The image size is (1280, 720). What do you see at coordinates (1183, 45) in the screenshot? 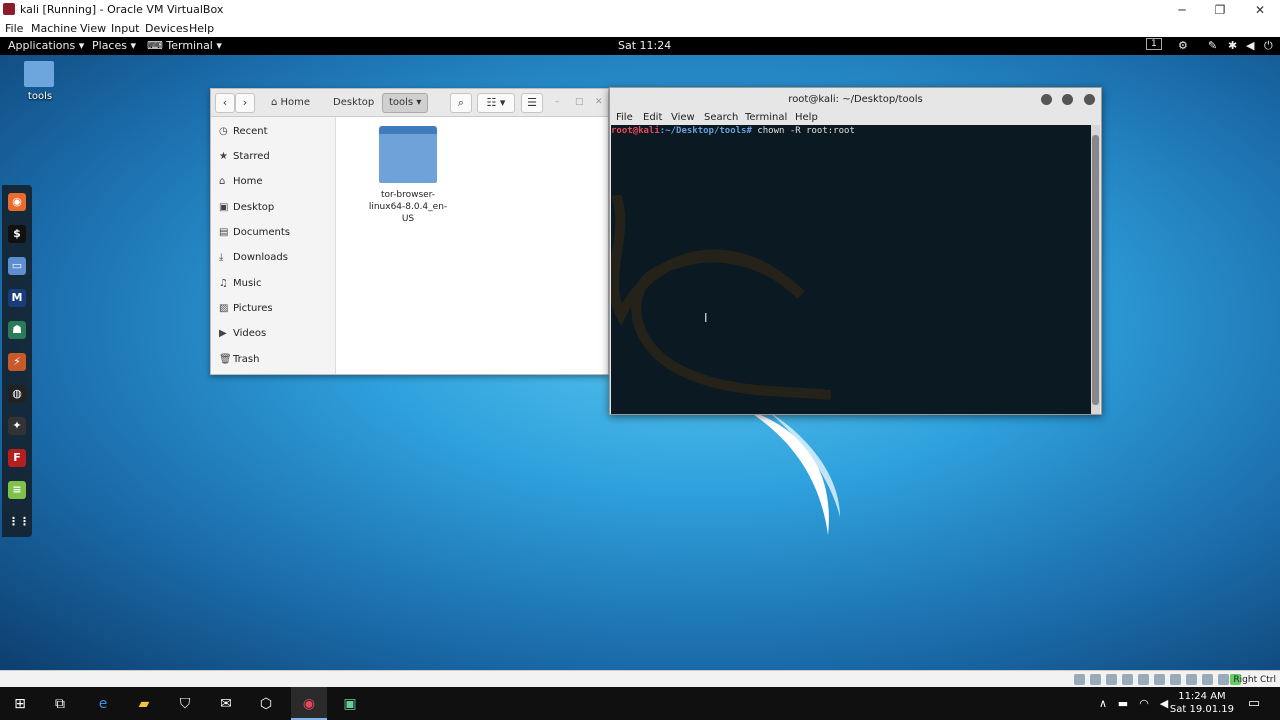
I see `network-icon: ⚙` at bounding box center [1183, 45].